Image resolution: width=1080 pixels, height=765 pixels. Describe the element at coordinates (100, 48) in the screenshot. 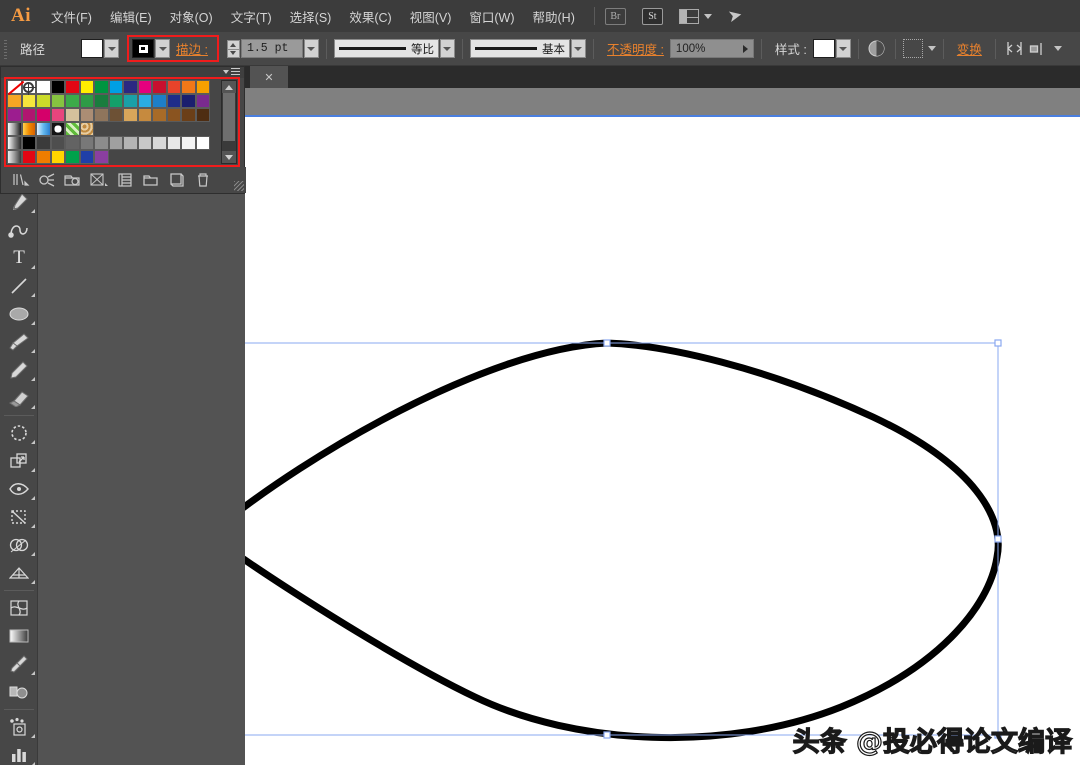

I see `fill-control` at that location.